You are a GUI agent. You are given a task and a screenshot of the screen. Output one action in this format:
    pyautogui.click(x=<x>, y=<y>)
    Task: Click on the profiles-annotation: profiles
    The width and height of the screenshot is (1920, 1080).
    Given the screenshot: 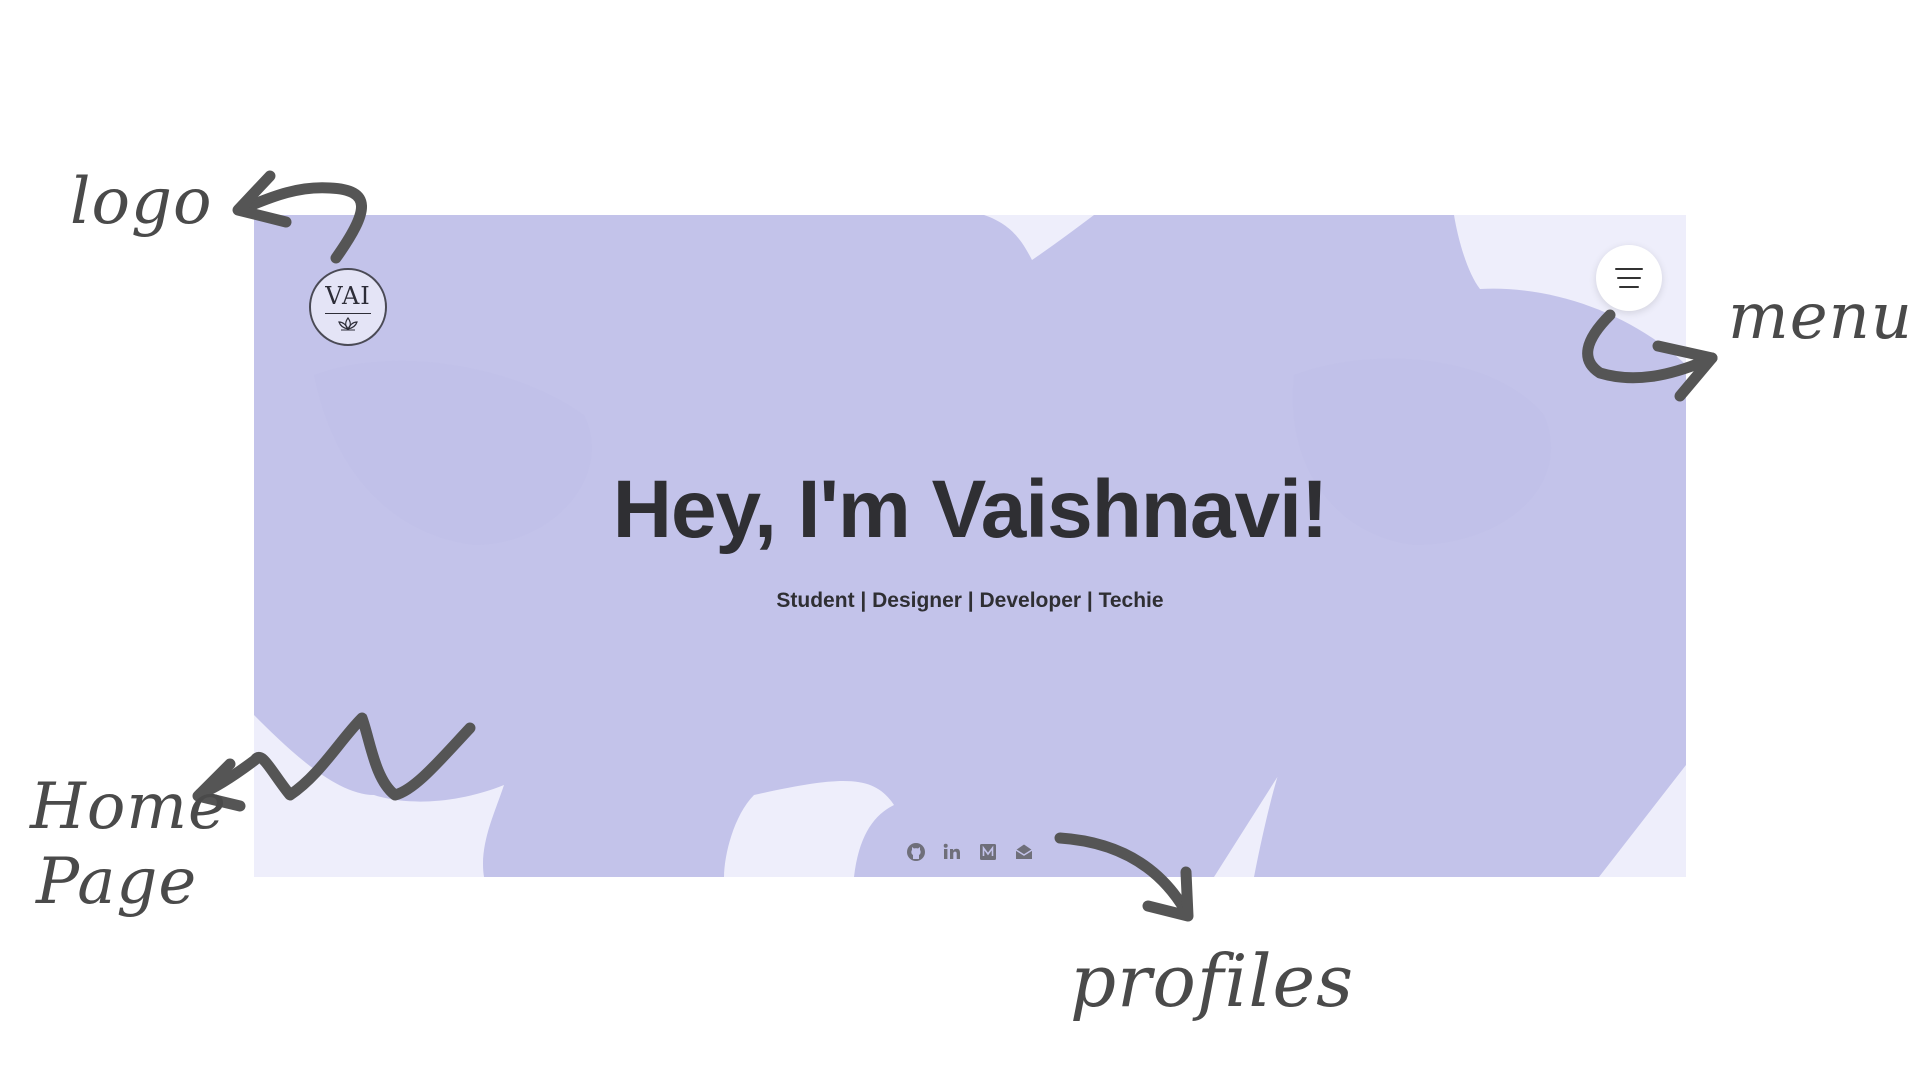 What is the action you would take?
    pyautogui.click(x=1212, y=981)
    